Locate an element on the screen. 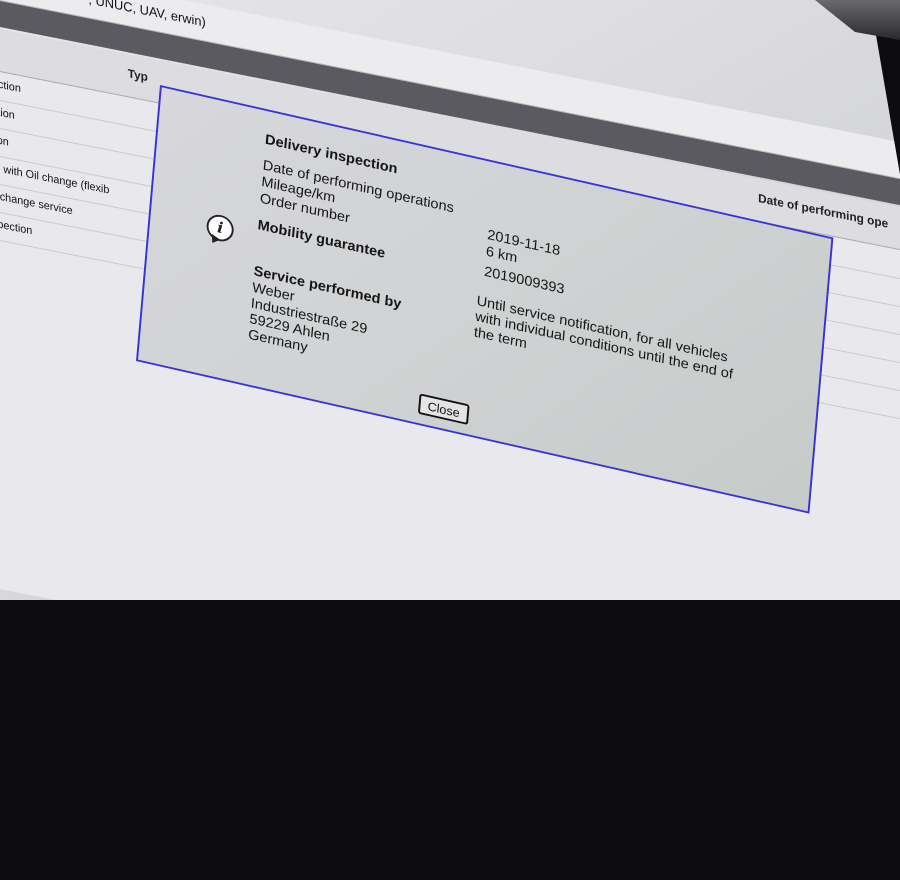  mobility-heading: Mobility guarantee is located at coordinates (321, 239).